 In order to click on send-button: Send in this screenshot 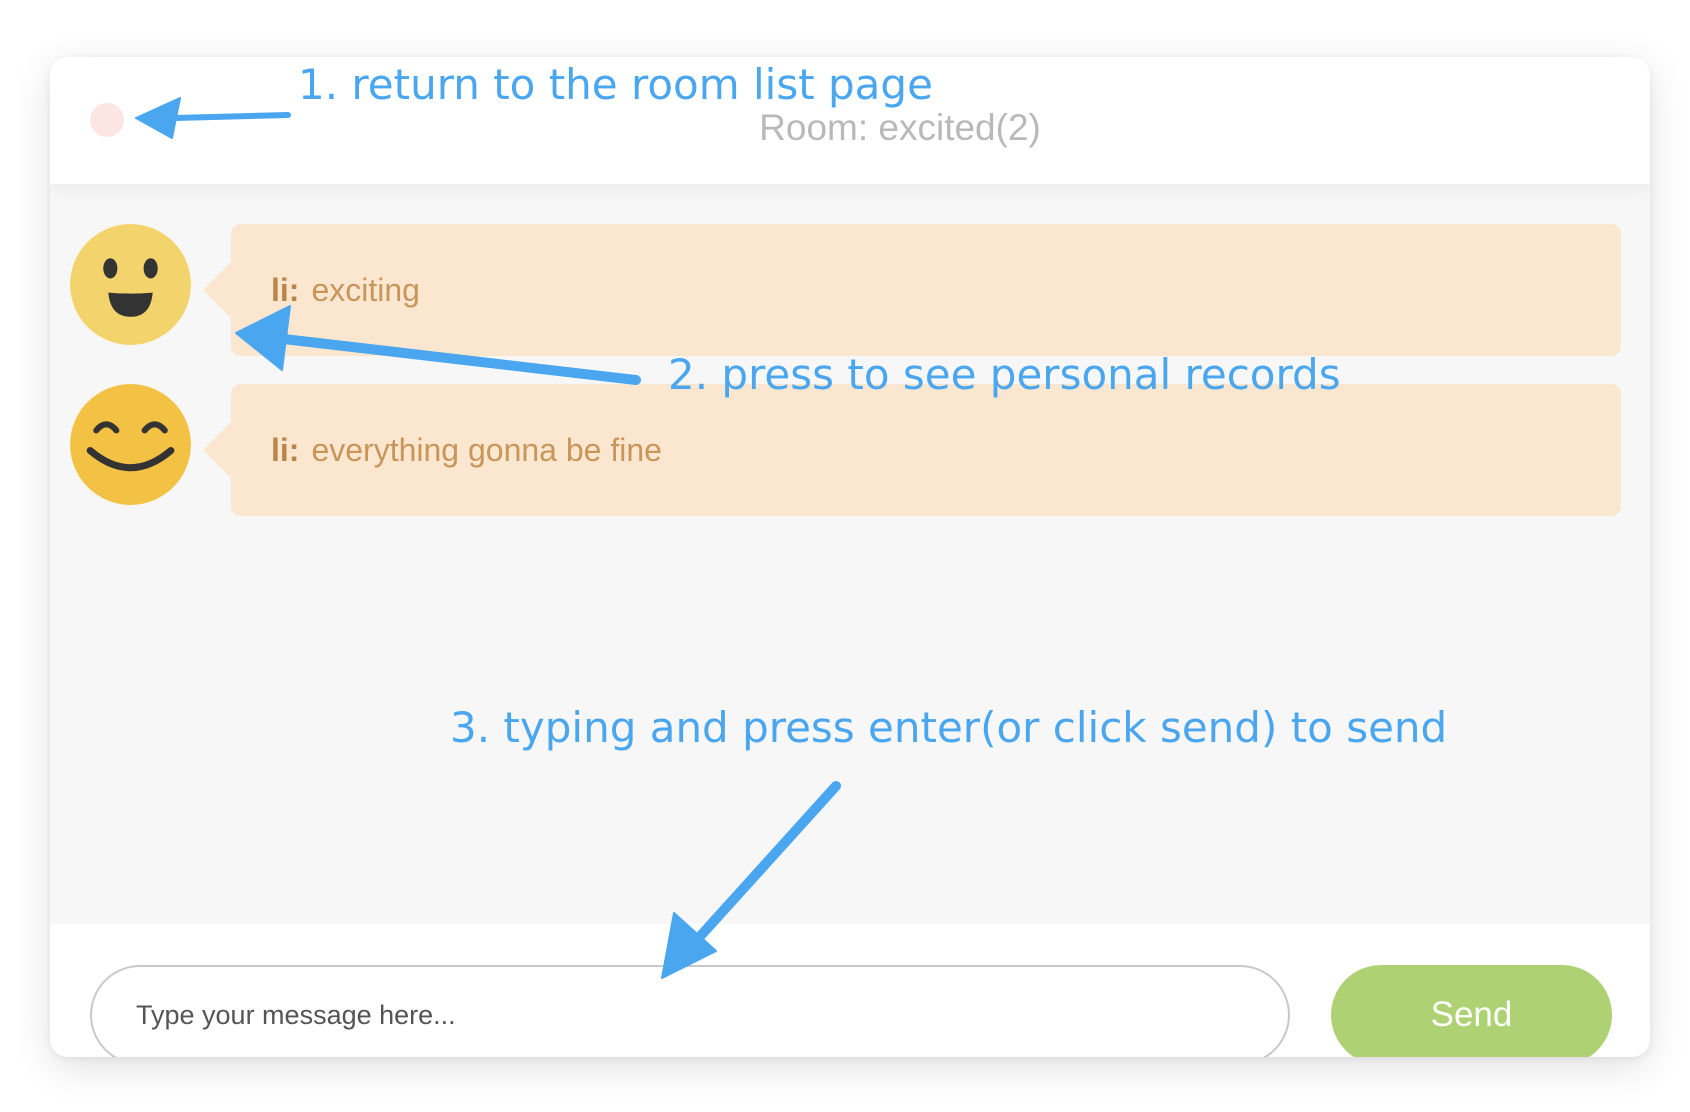, I will do `click(1471, 1011)`.